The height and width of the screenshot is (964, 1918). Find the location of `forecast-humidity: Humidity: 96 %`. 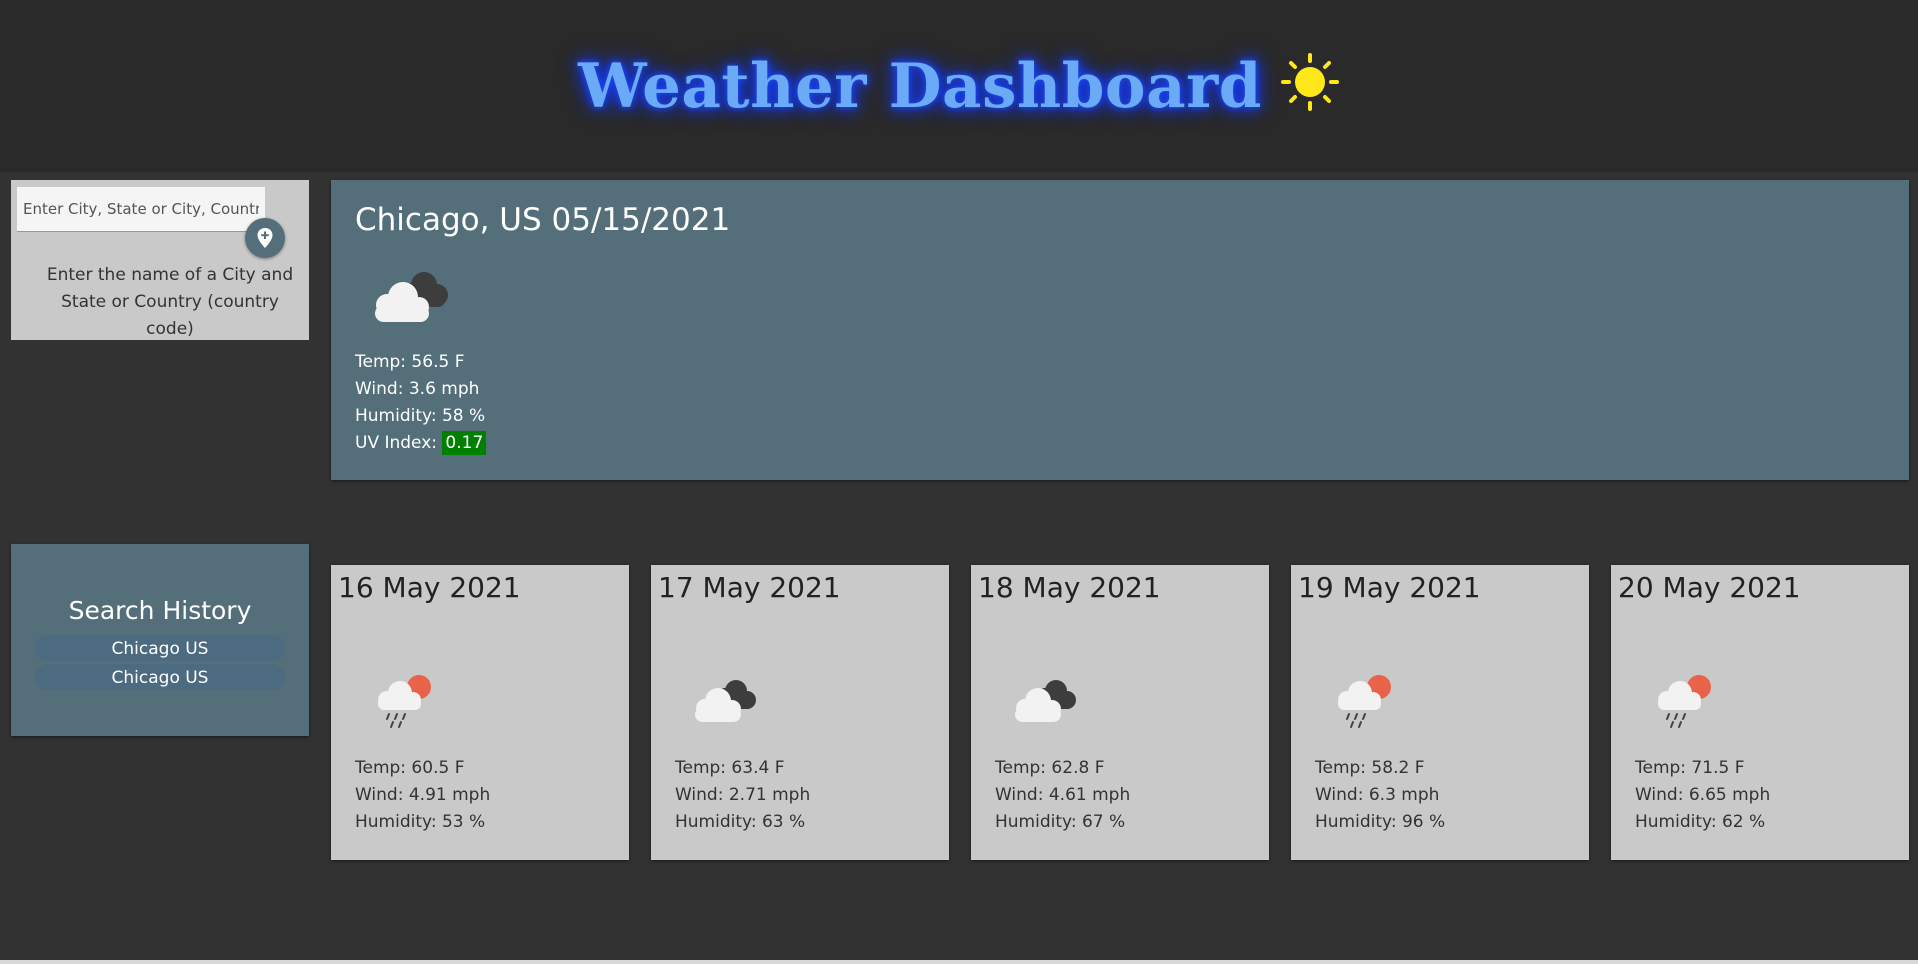

forecast-humidity: Humidity: 96 % is located at coordinates (1380, 822).